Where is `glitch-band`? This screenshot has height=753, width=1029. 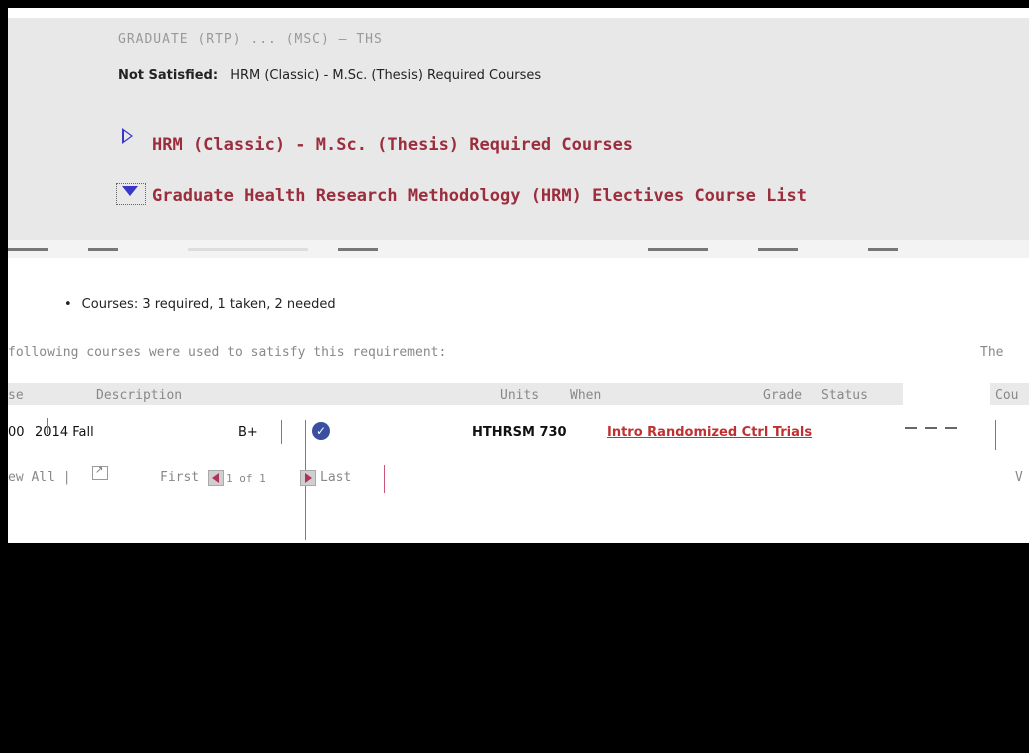
glitch-band is located at coordinates (518, 249).